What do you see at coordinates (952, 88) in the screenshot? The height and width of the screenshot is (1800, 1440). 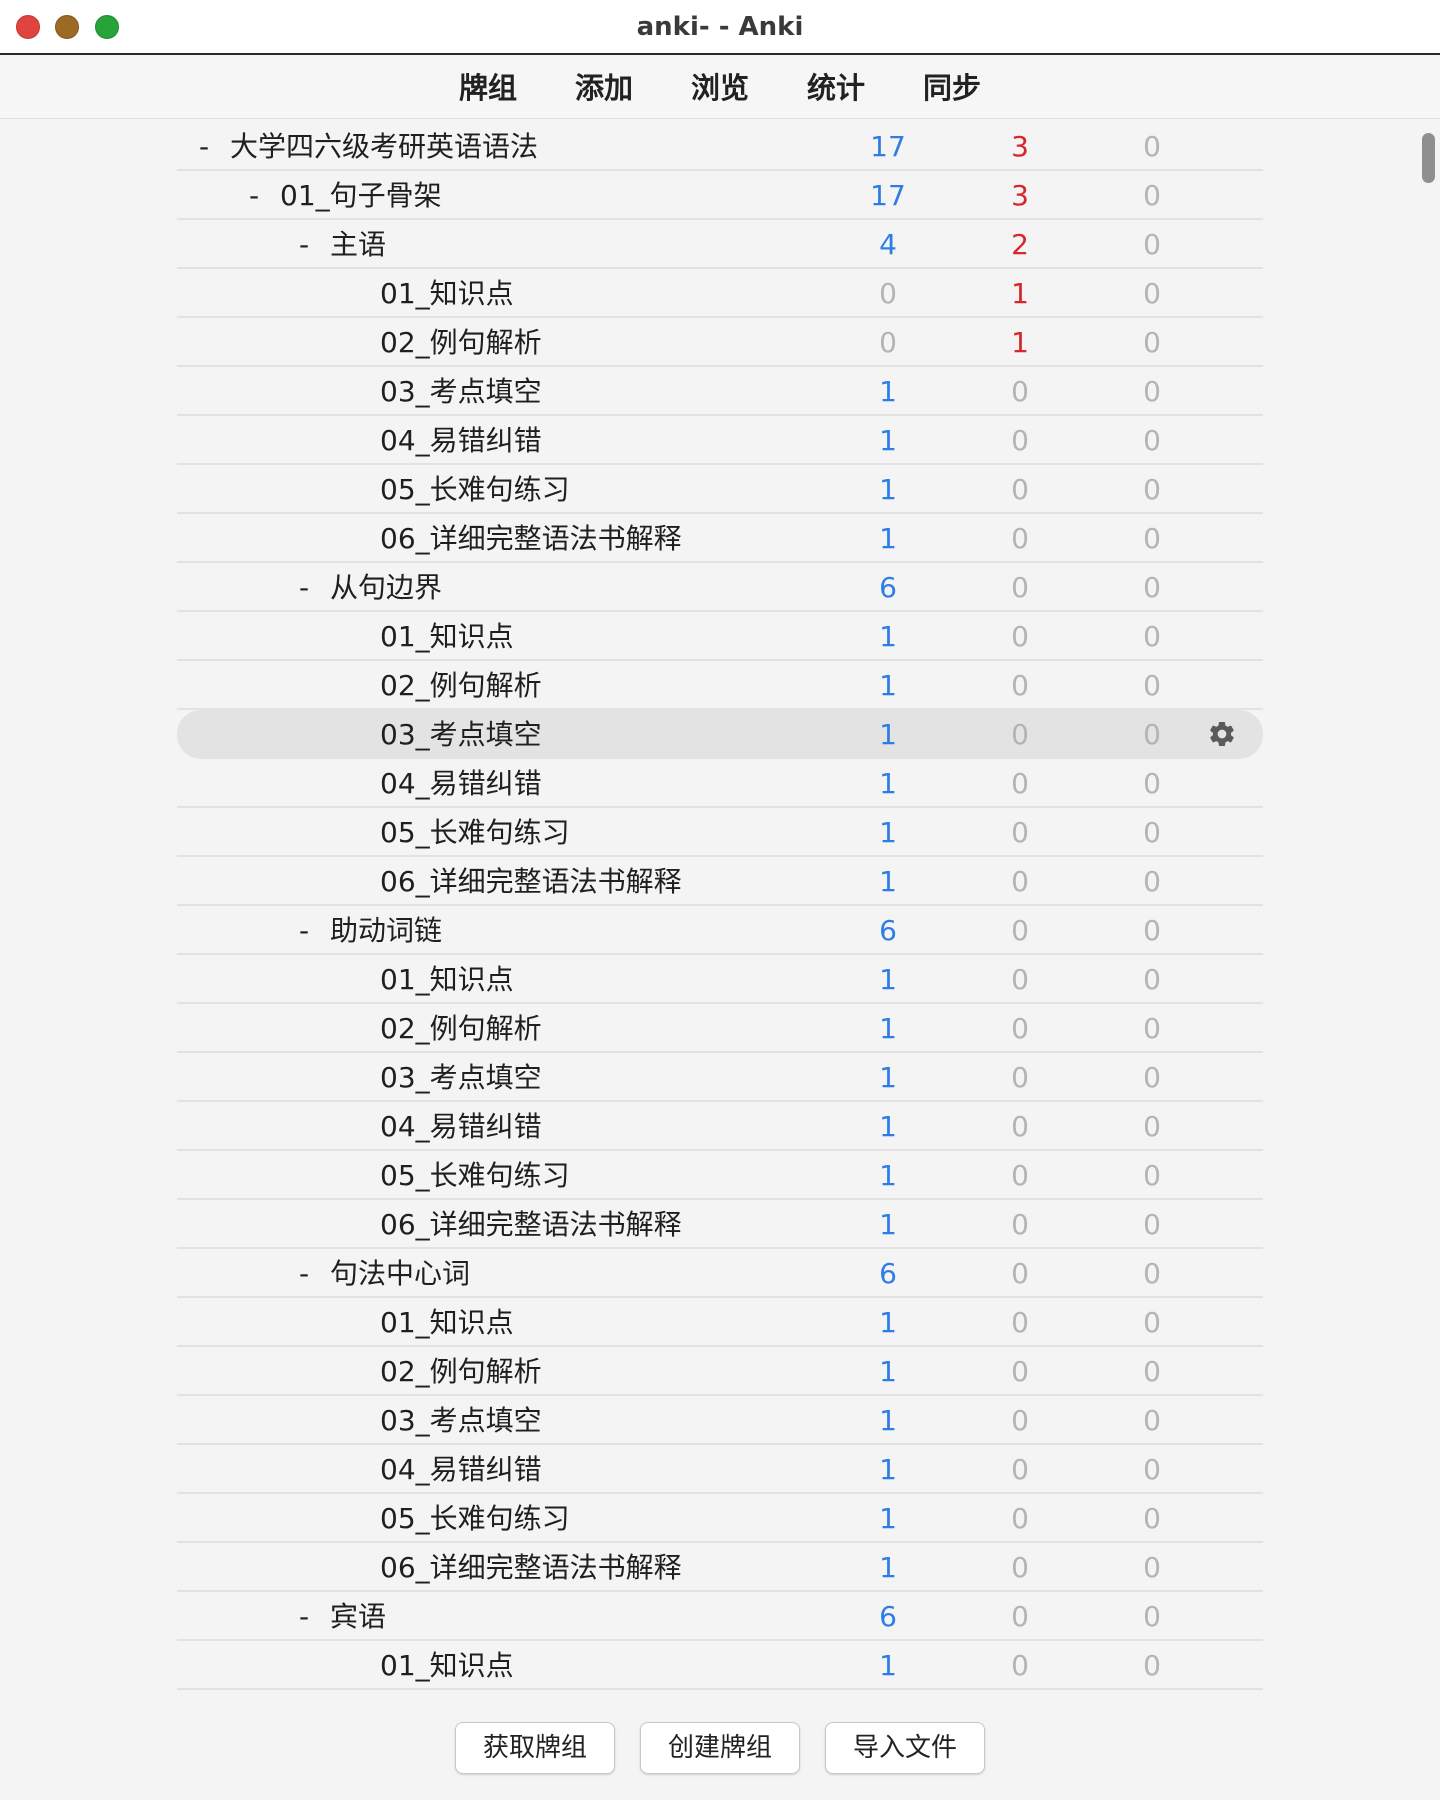 I see `toolbar-sync: 同步` at bounding box center [952, 88].